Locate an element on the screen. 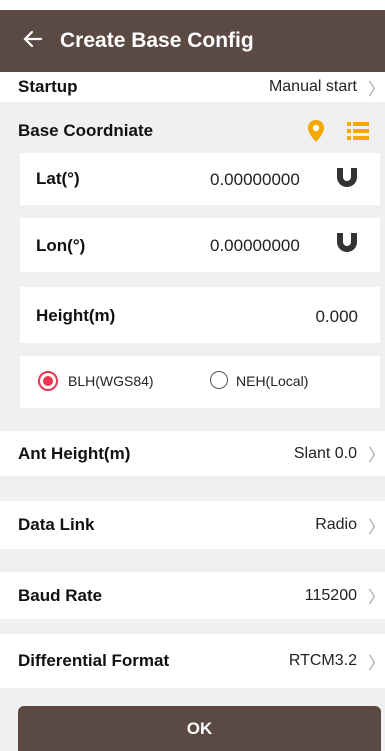 Image resolution: width=385 pixels, height=751 pixels. radio-blh is located at coordinates (48, 381).